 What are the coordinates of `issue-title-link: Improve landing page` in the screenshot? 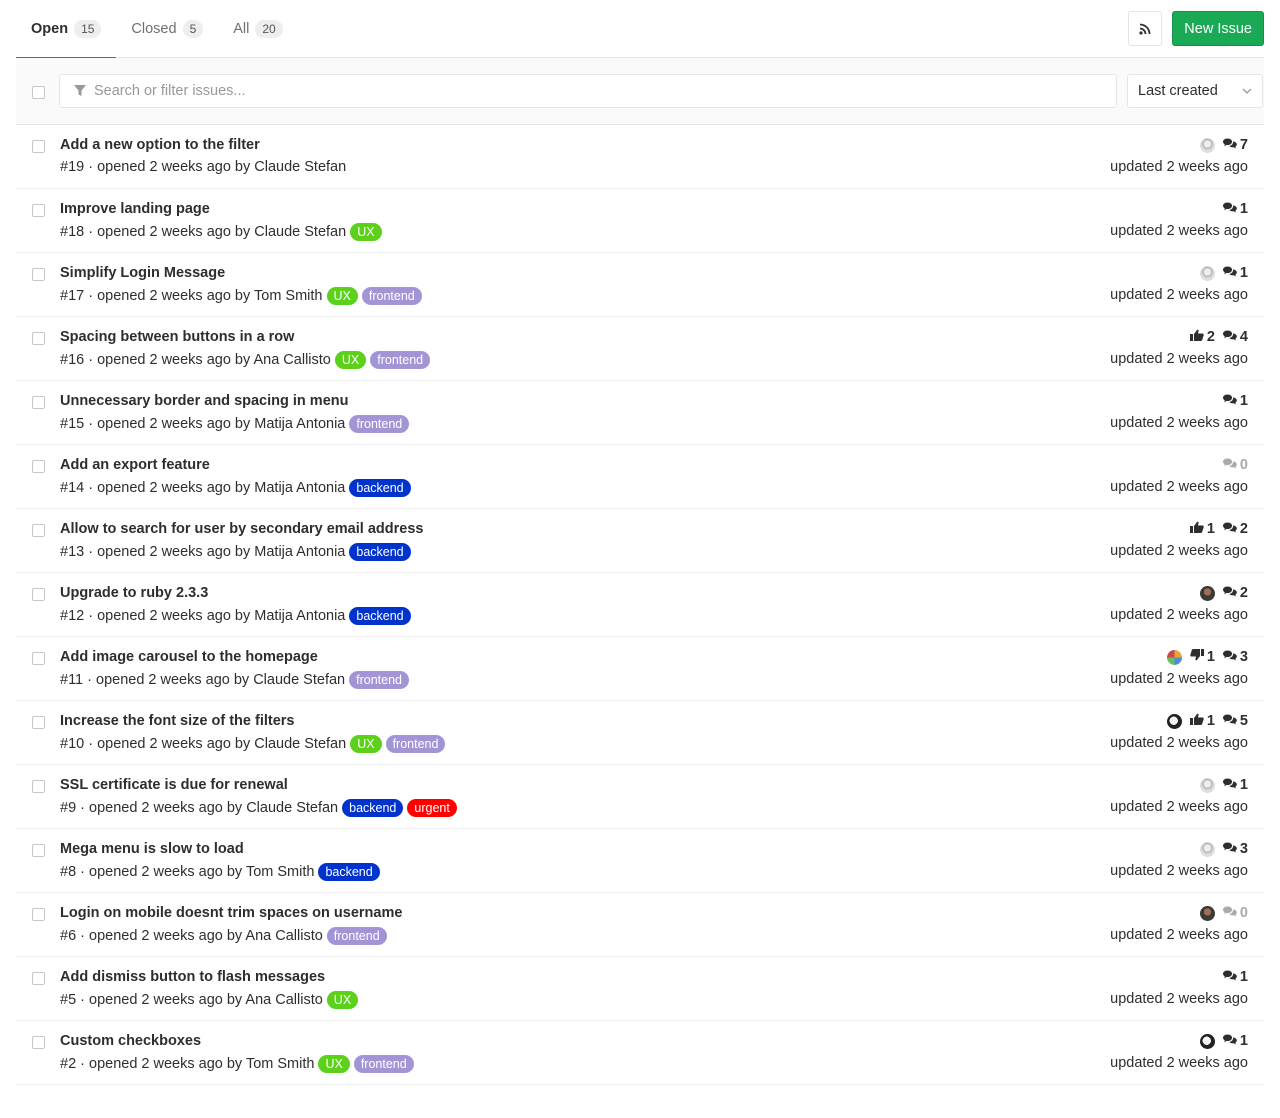 It's located at (135, 209).